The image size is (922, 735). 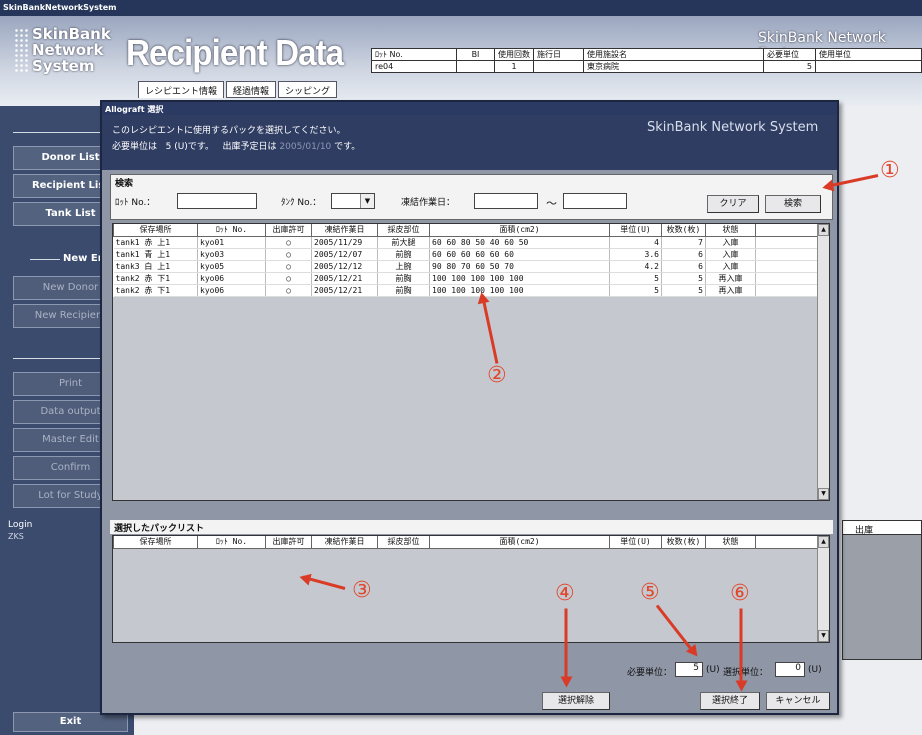 I want to click on cell: kyo06, so click(x=231, y=290).